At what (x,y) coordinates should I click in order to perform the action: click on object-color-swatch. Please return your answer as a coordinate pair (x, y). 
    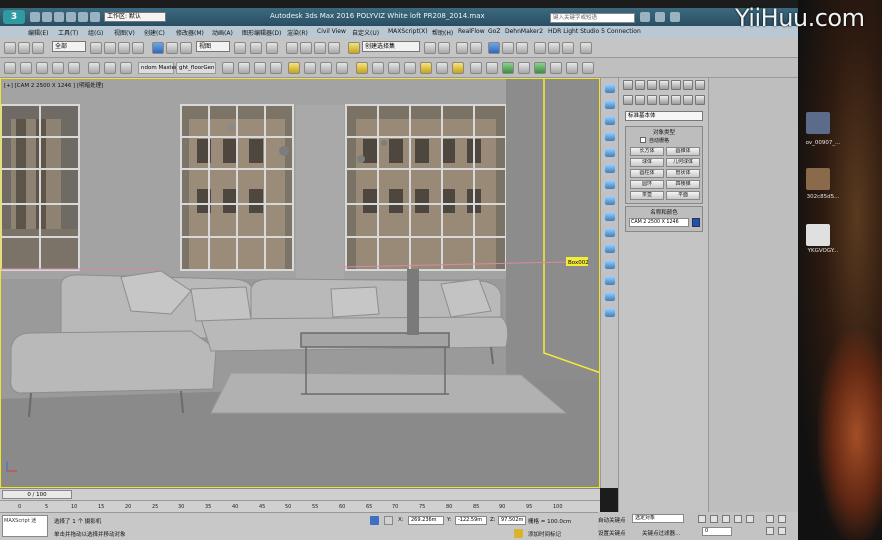
    Looking at the image, I should click on (696, 222).